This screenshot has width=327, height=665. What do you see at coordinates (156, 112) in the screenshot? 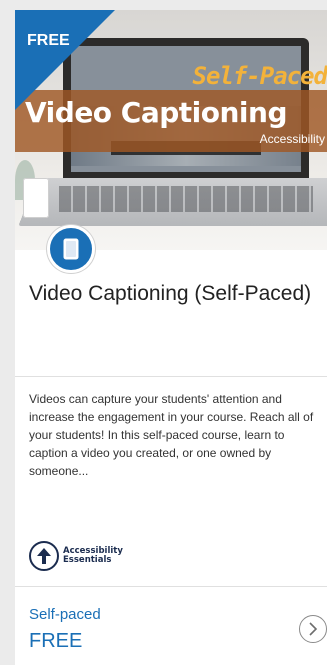
I see `banner-title: Video Captioning` at bounding box center [156, 112].